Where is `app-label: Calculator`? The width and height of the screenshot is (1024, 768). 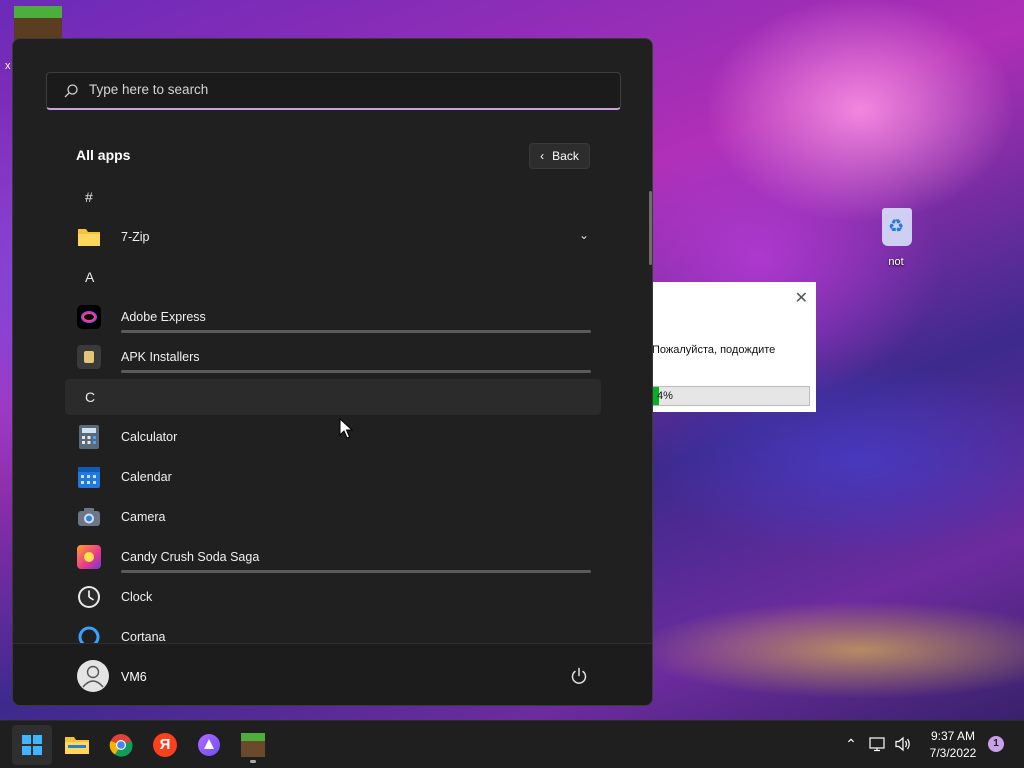 app-label: Calculator is located at coordinates (149, 437).